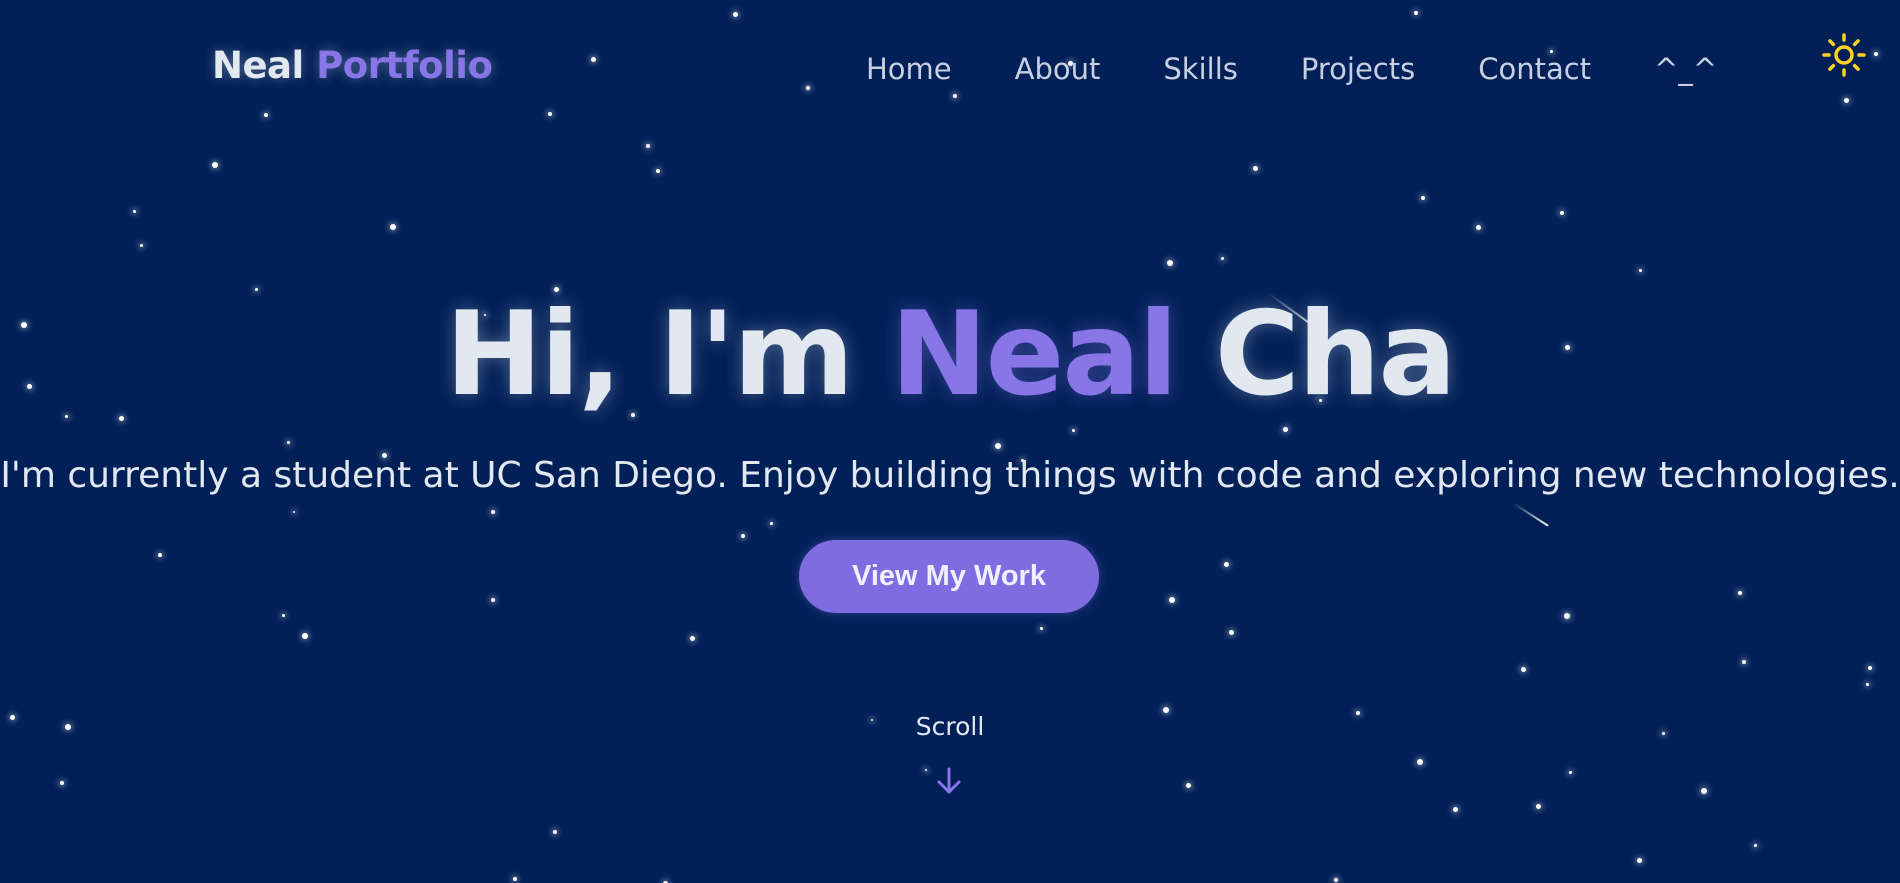  What do you see at coordinates (1358, 69) in the screenshot?
I see `nav-link-projects: Projects` at bounding box center [1358, 69].